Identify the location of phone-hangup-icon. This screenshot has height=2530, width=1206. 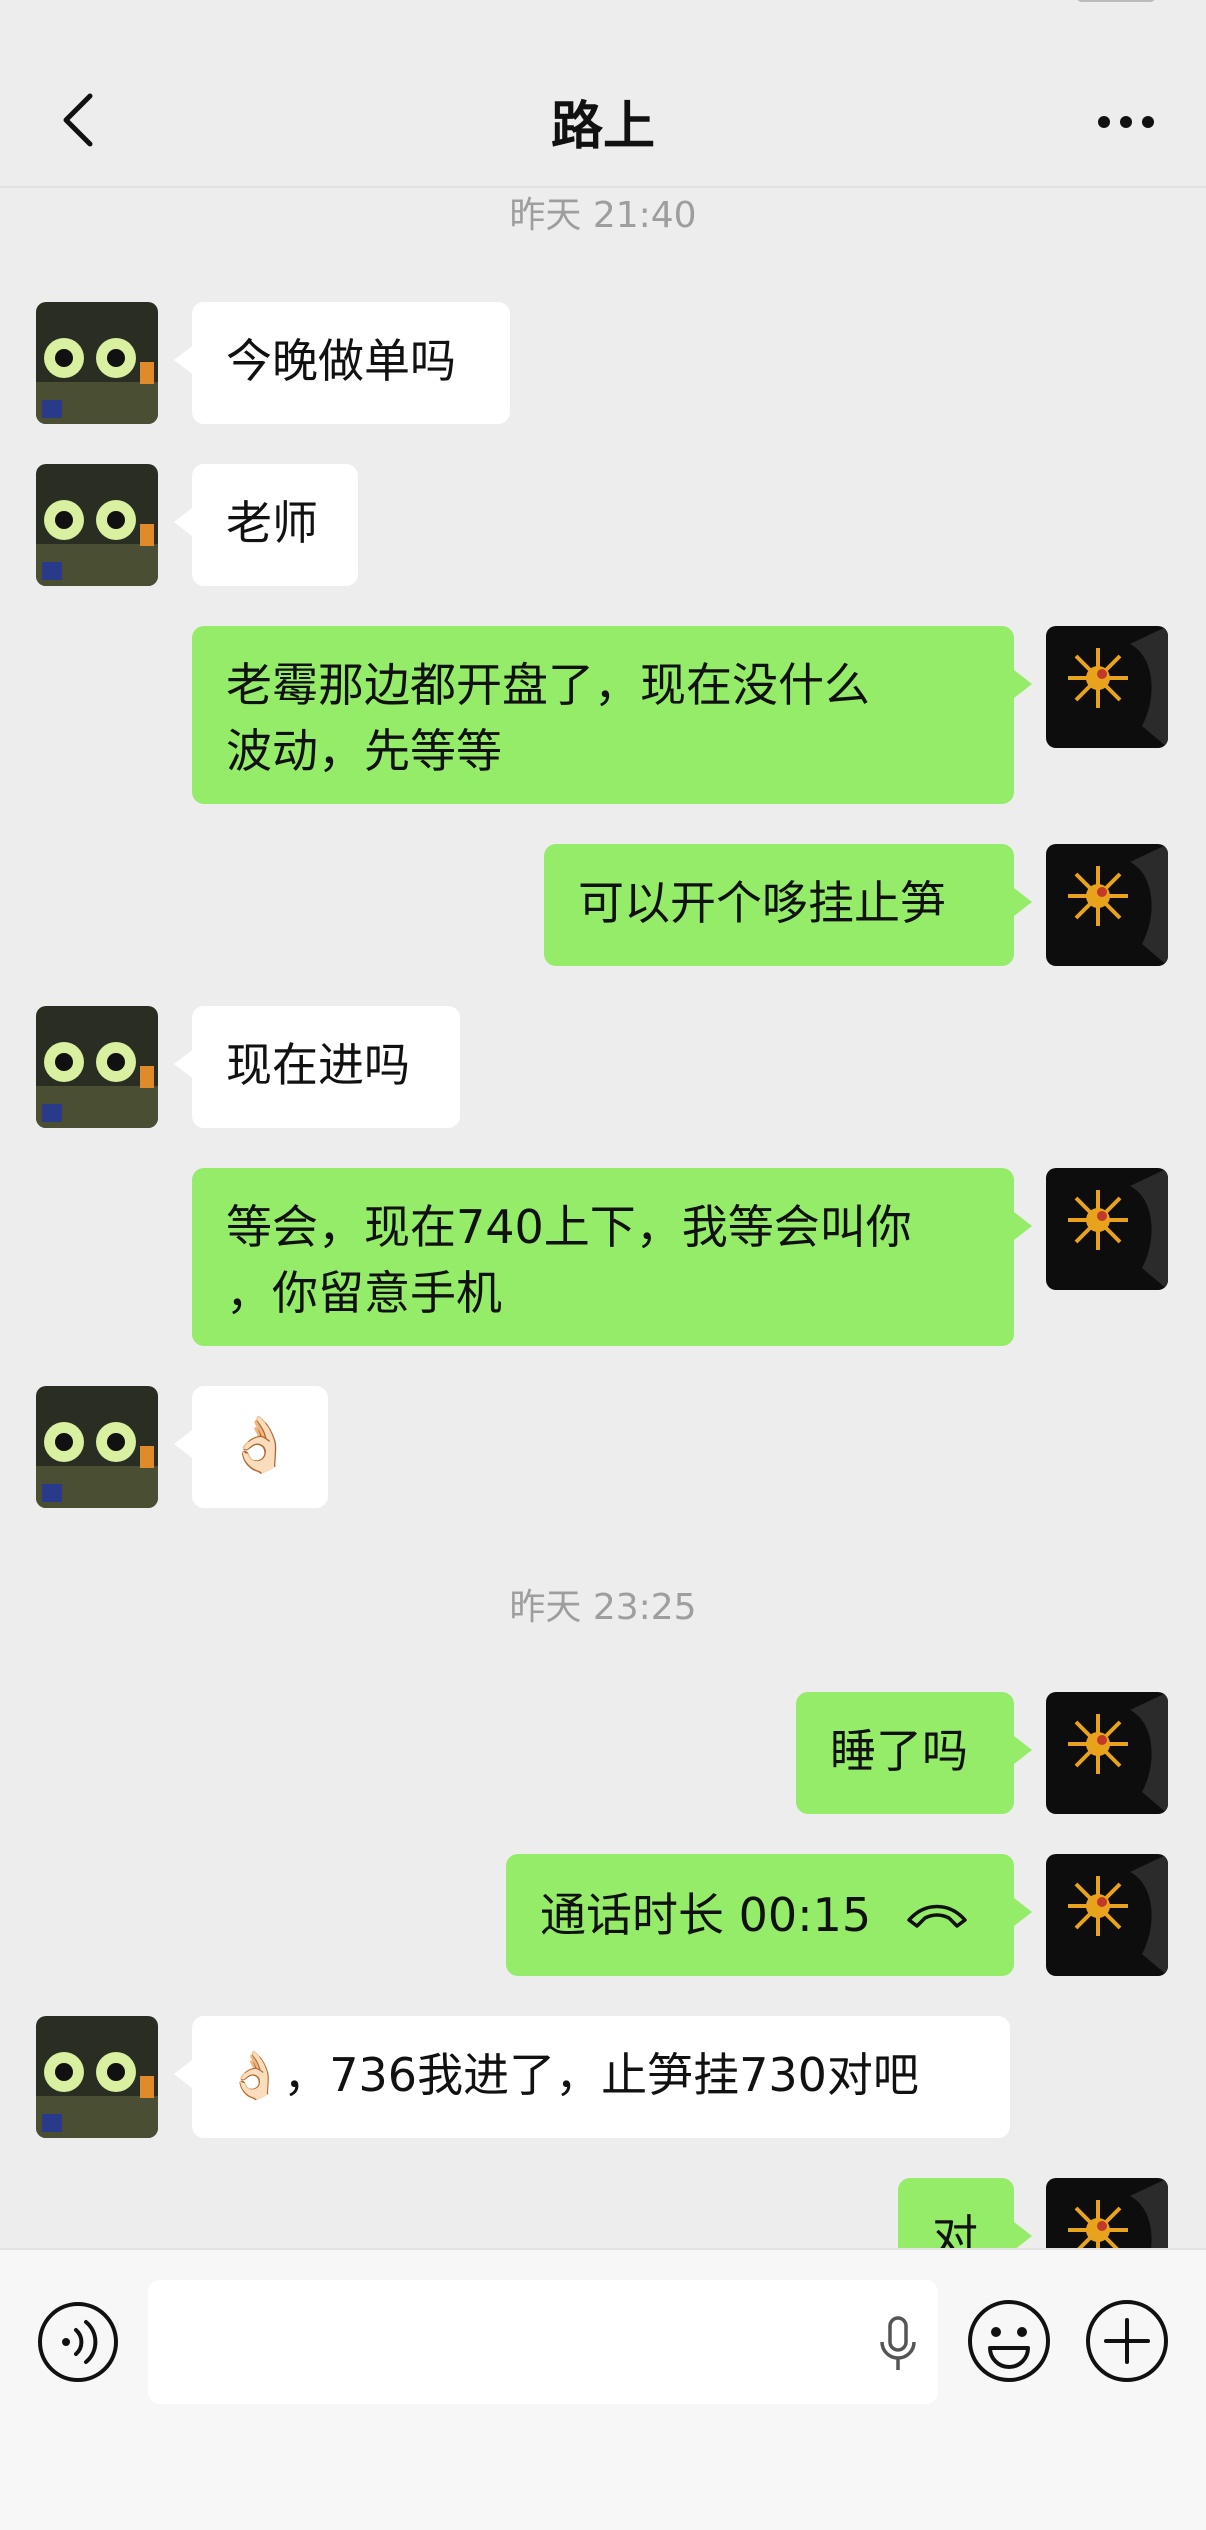
(937, 1916).